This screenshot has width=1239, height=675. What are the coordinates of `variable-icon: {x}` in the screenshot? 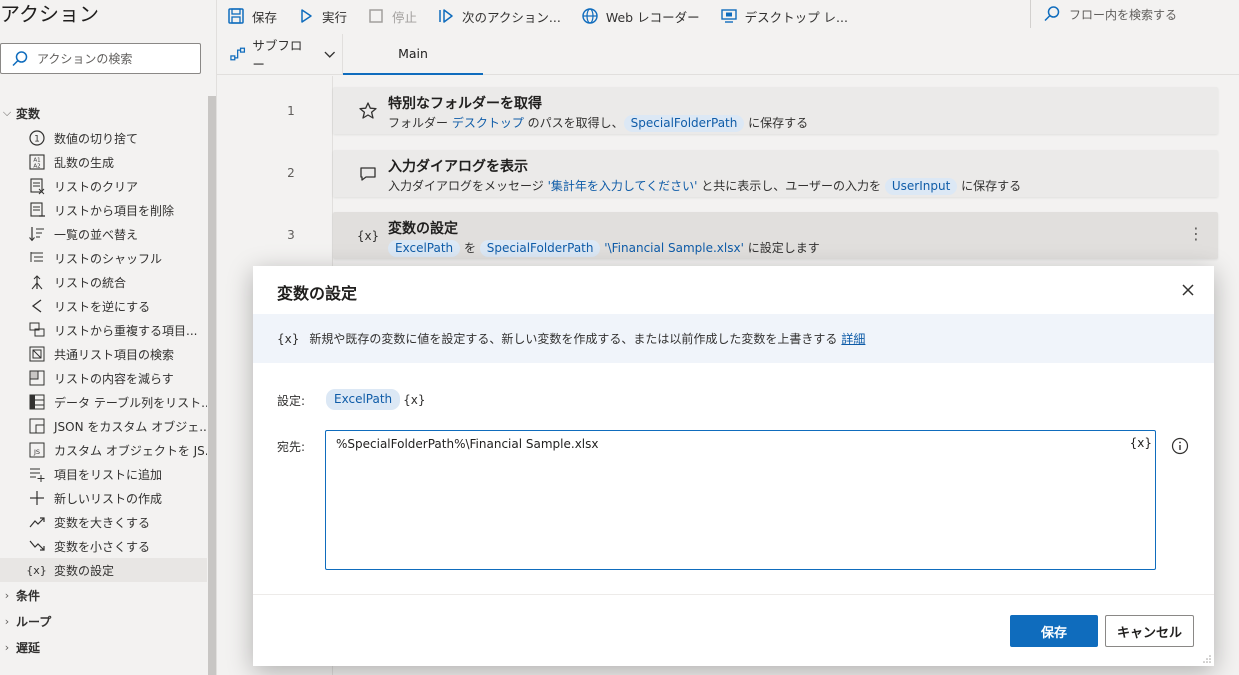 It's located at (36, 570).